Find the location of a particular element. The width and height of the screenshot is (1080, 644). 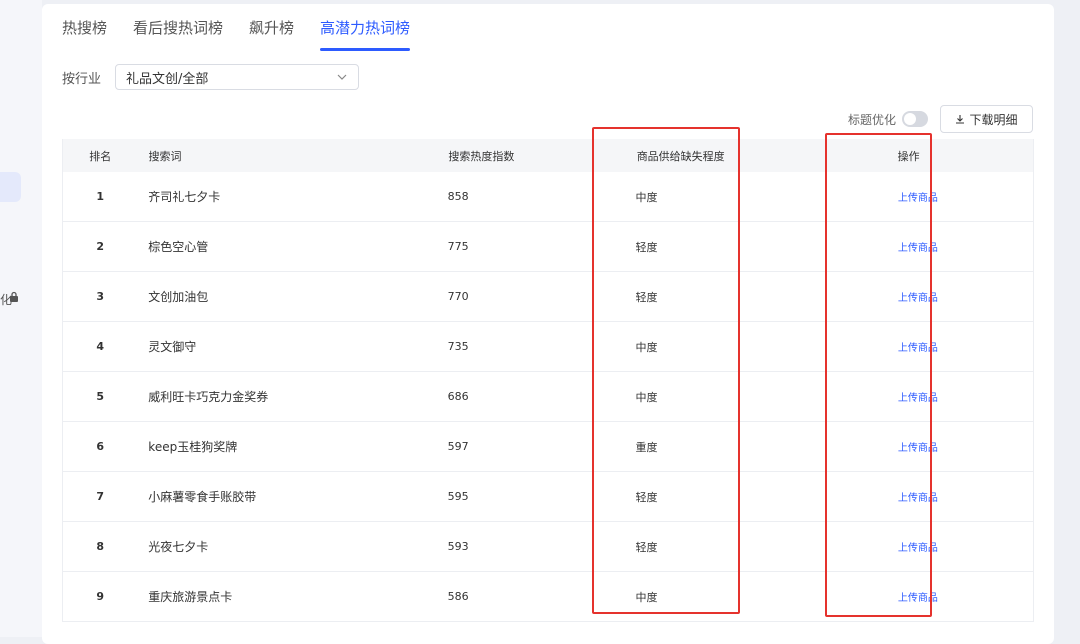

table-toolbar: 标题优化 下载明细 is located at coordinates (940, 119).